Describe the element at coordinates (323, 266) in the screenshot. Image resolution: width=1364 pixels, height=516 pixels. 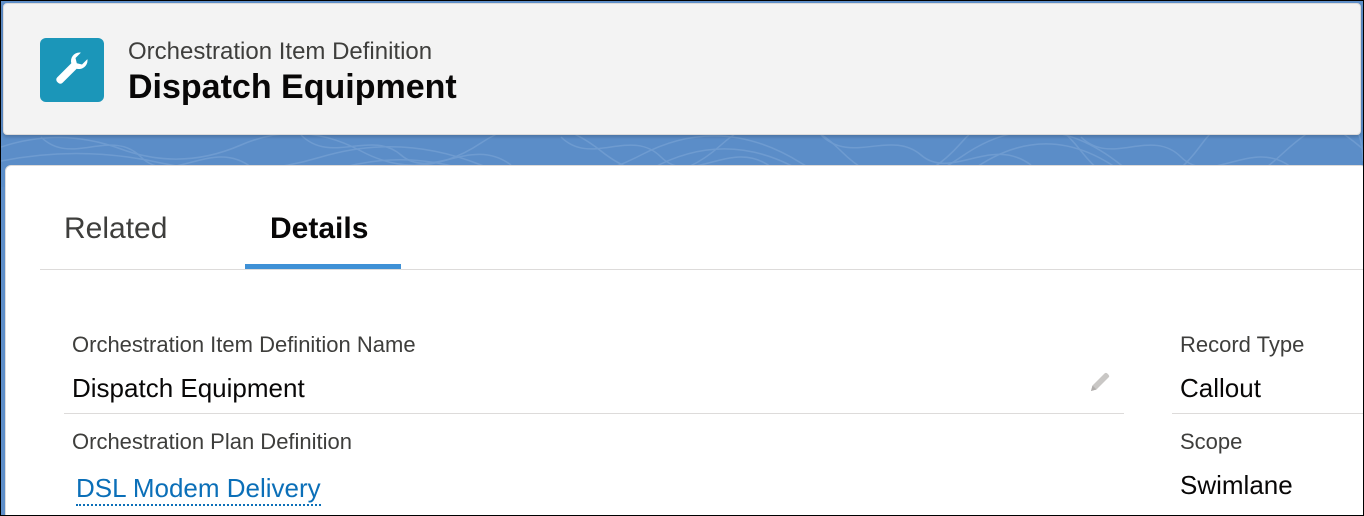
I see `active-tab-indicator` at that location.